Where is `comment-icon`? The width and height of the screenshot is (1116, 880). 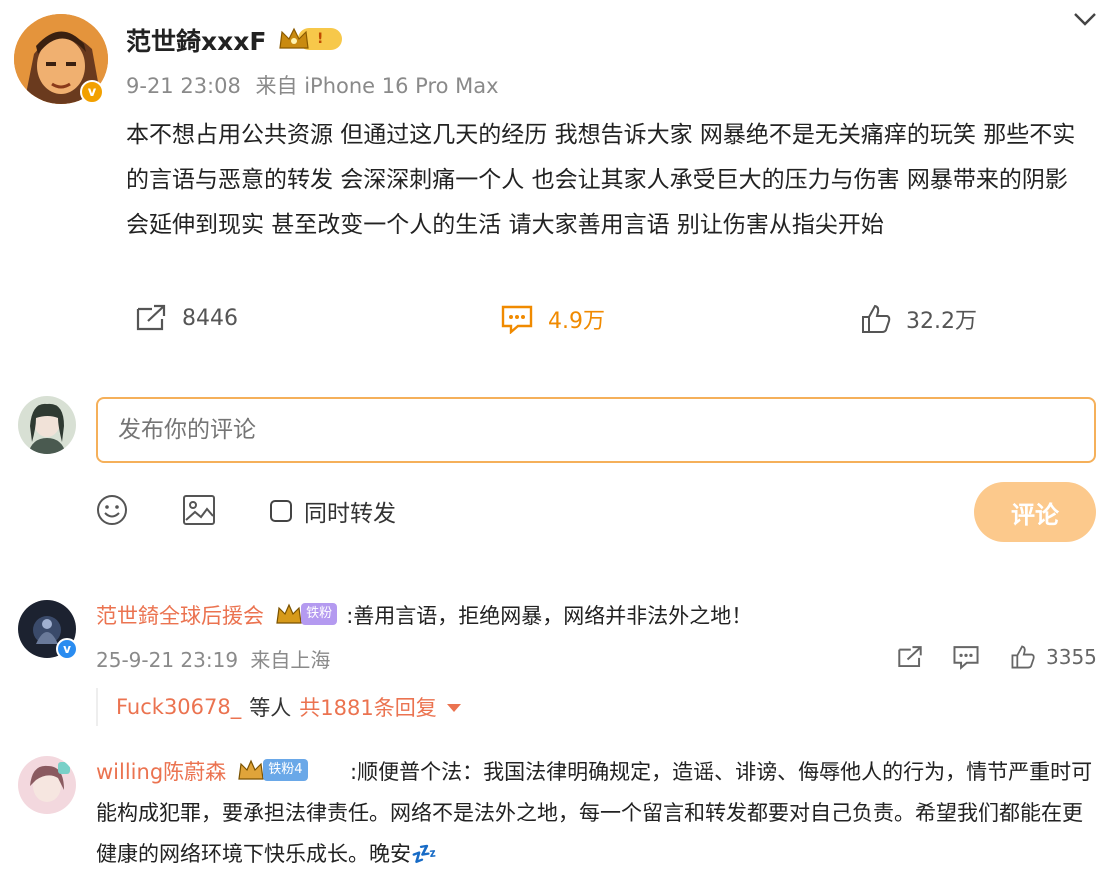
comment-icon is located at coordinates (517, 319).